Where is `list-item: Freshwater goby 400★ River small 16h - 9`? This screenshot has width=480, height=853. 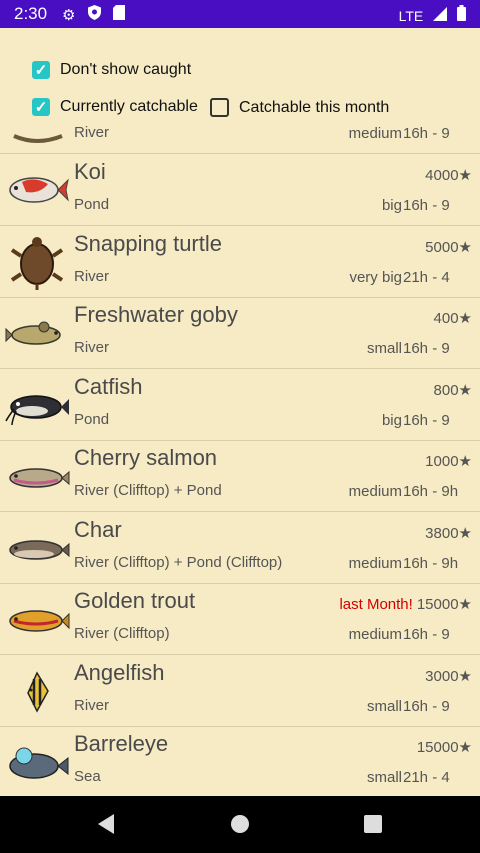
list-item: Freshwater goby 400★ River small 16h - 9 is located at coordinates (240, 333).